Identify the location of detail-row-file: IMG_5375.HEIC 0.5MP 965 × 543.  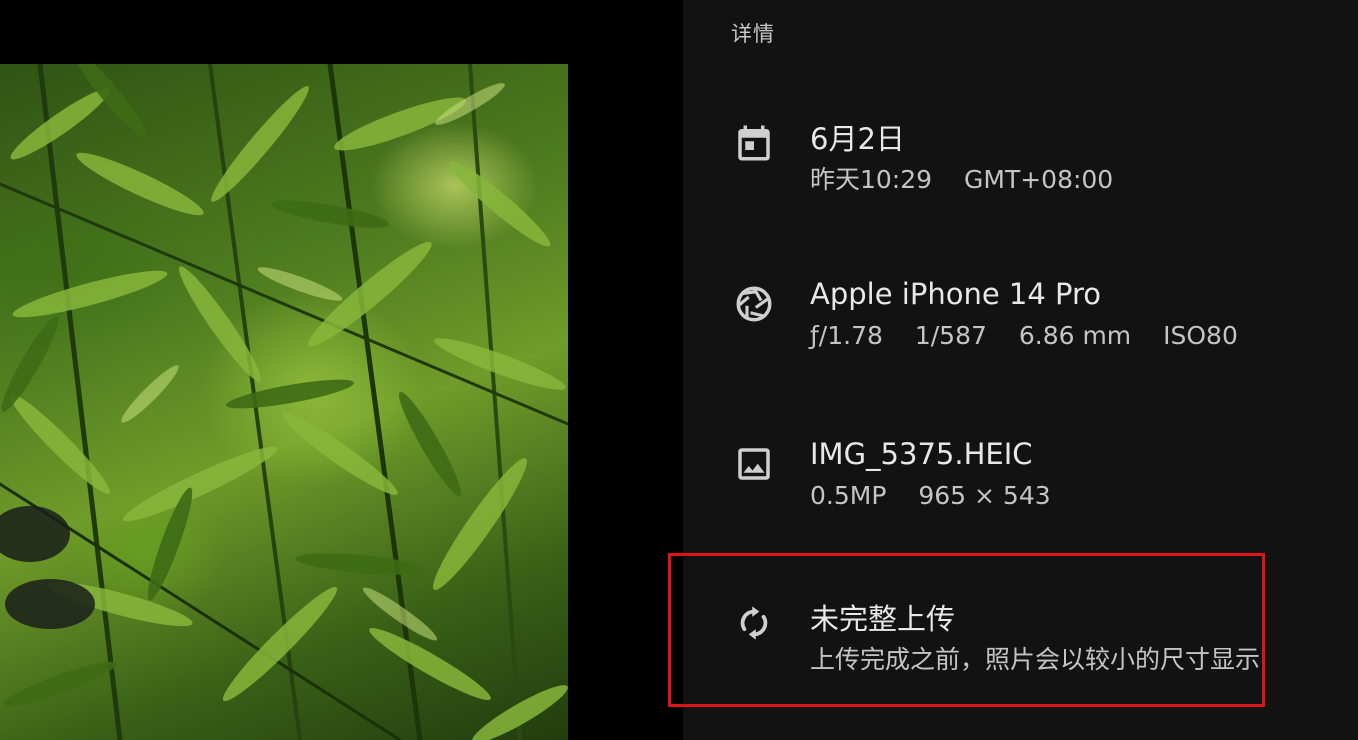
(1020, 487).